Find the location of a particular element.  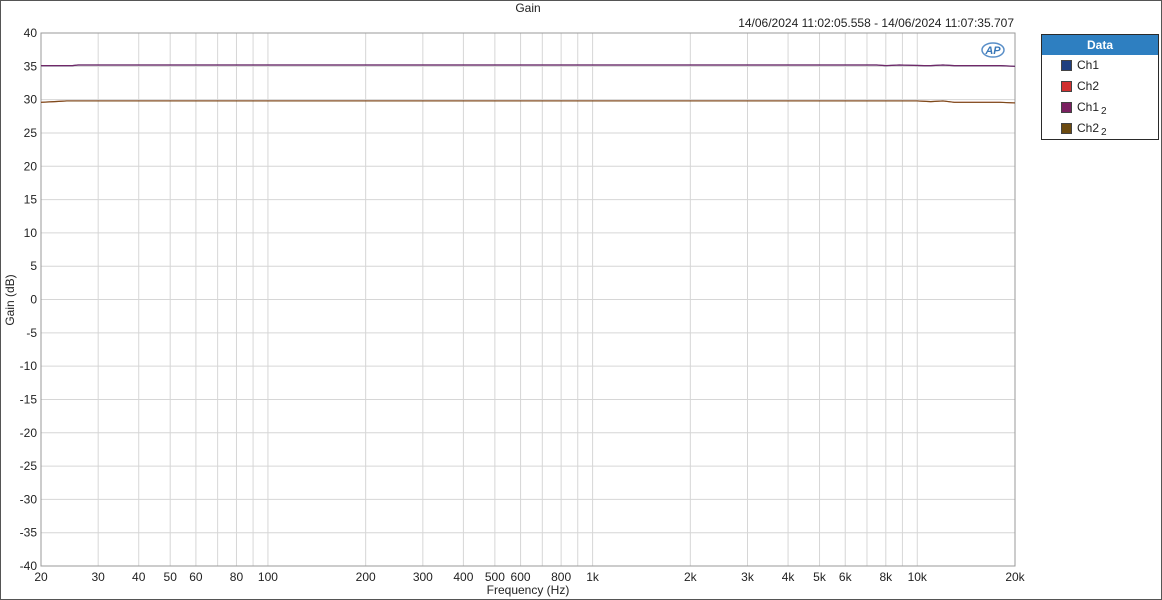

legend: Data Ch1 Ch2 Ch1 2 Ch2 2 is located at coordinates (1100, 87).